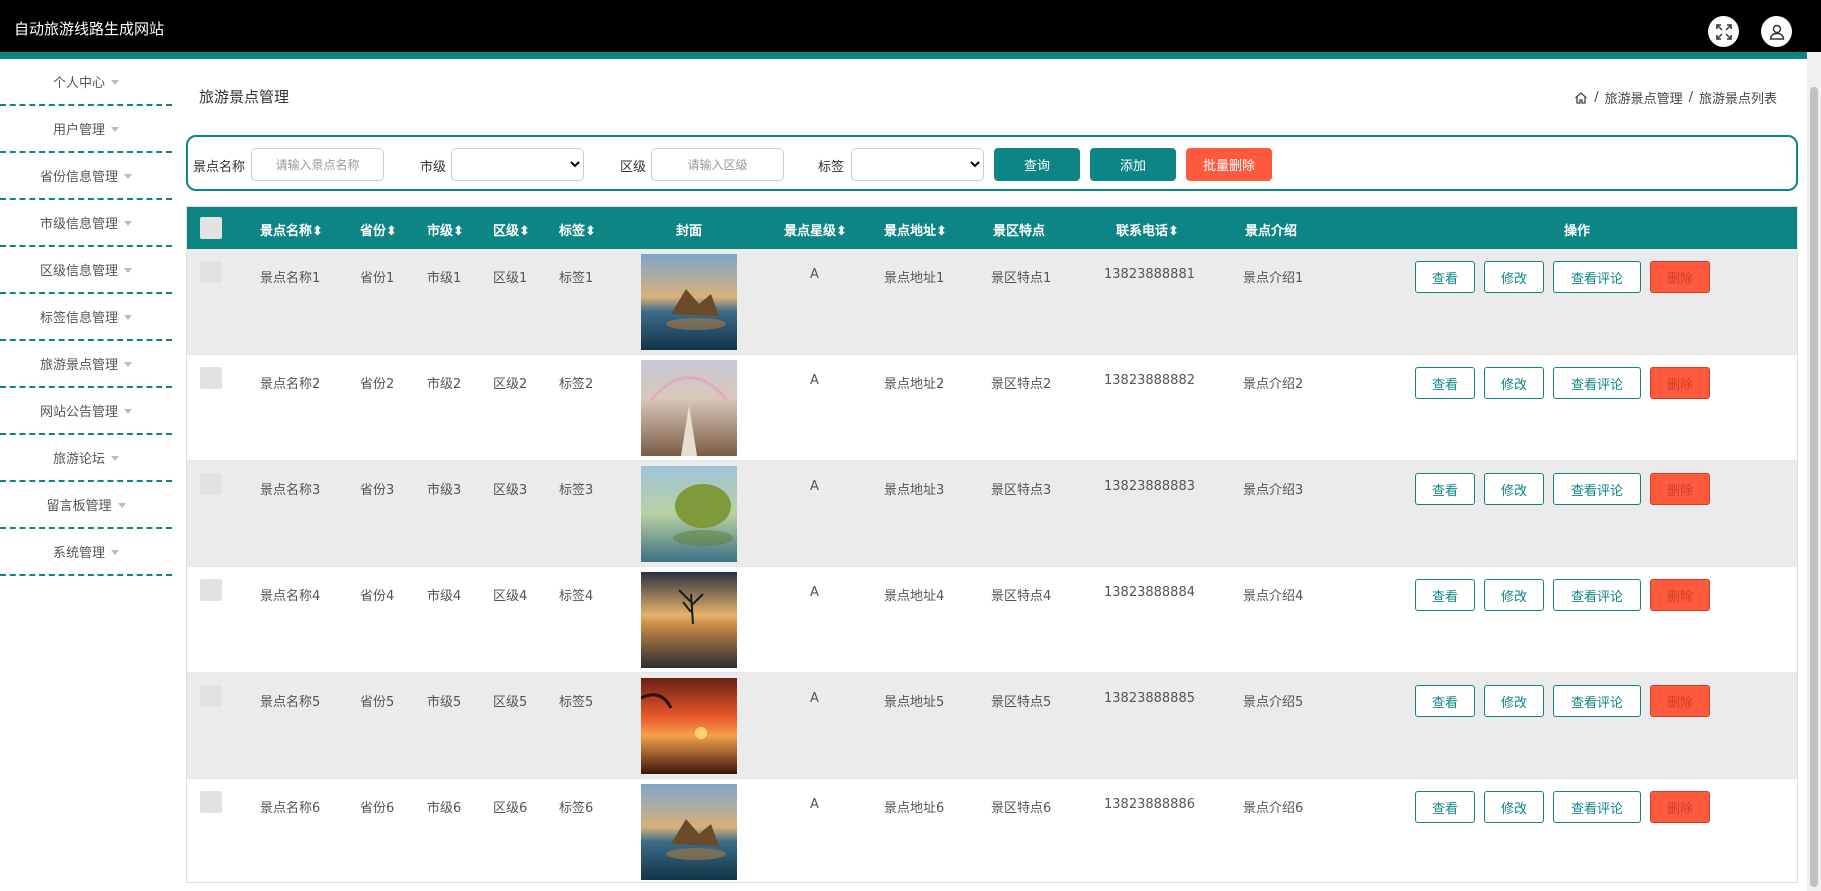 This screenshot has height=891, width=1821. I want to click on cell-intro: 景点介绍2, so click(1273, 384).